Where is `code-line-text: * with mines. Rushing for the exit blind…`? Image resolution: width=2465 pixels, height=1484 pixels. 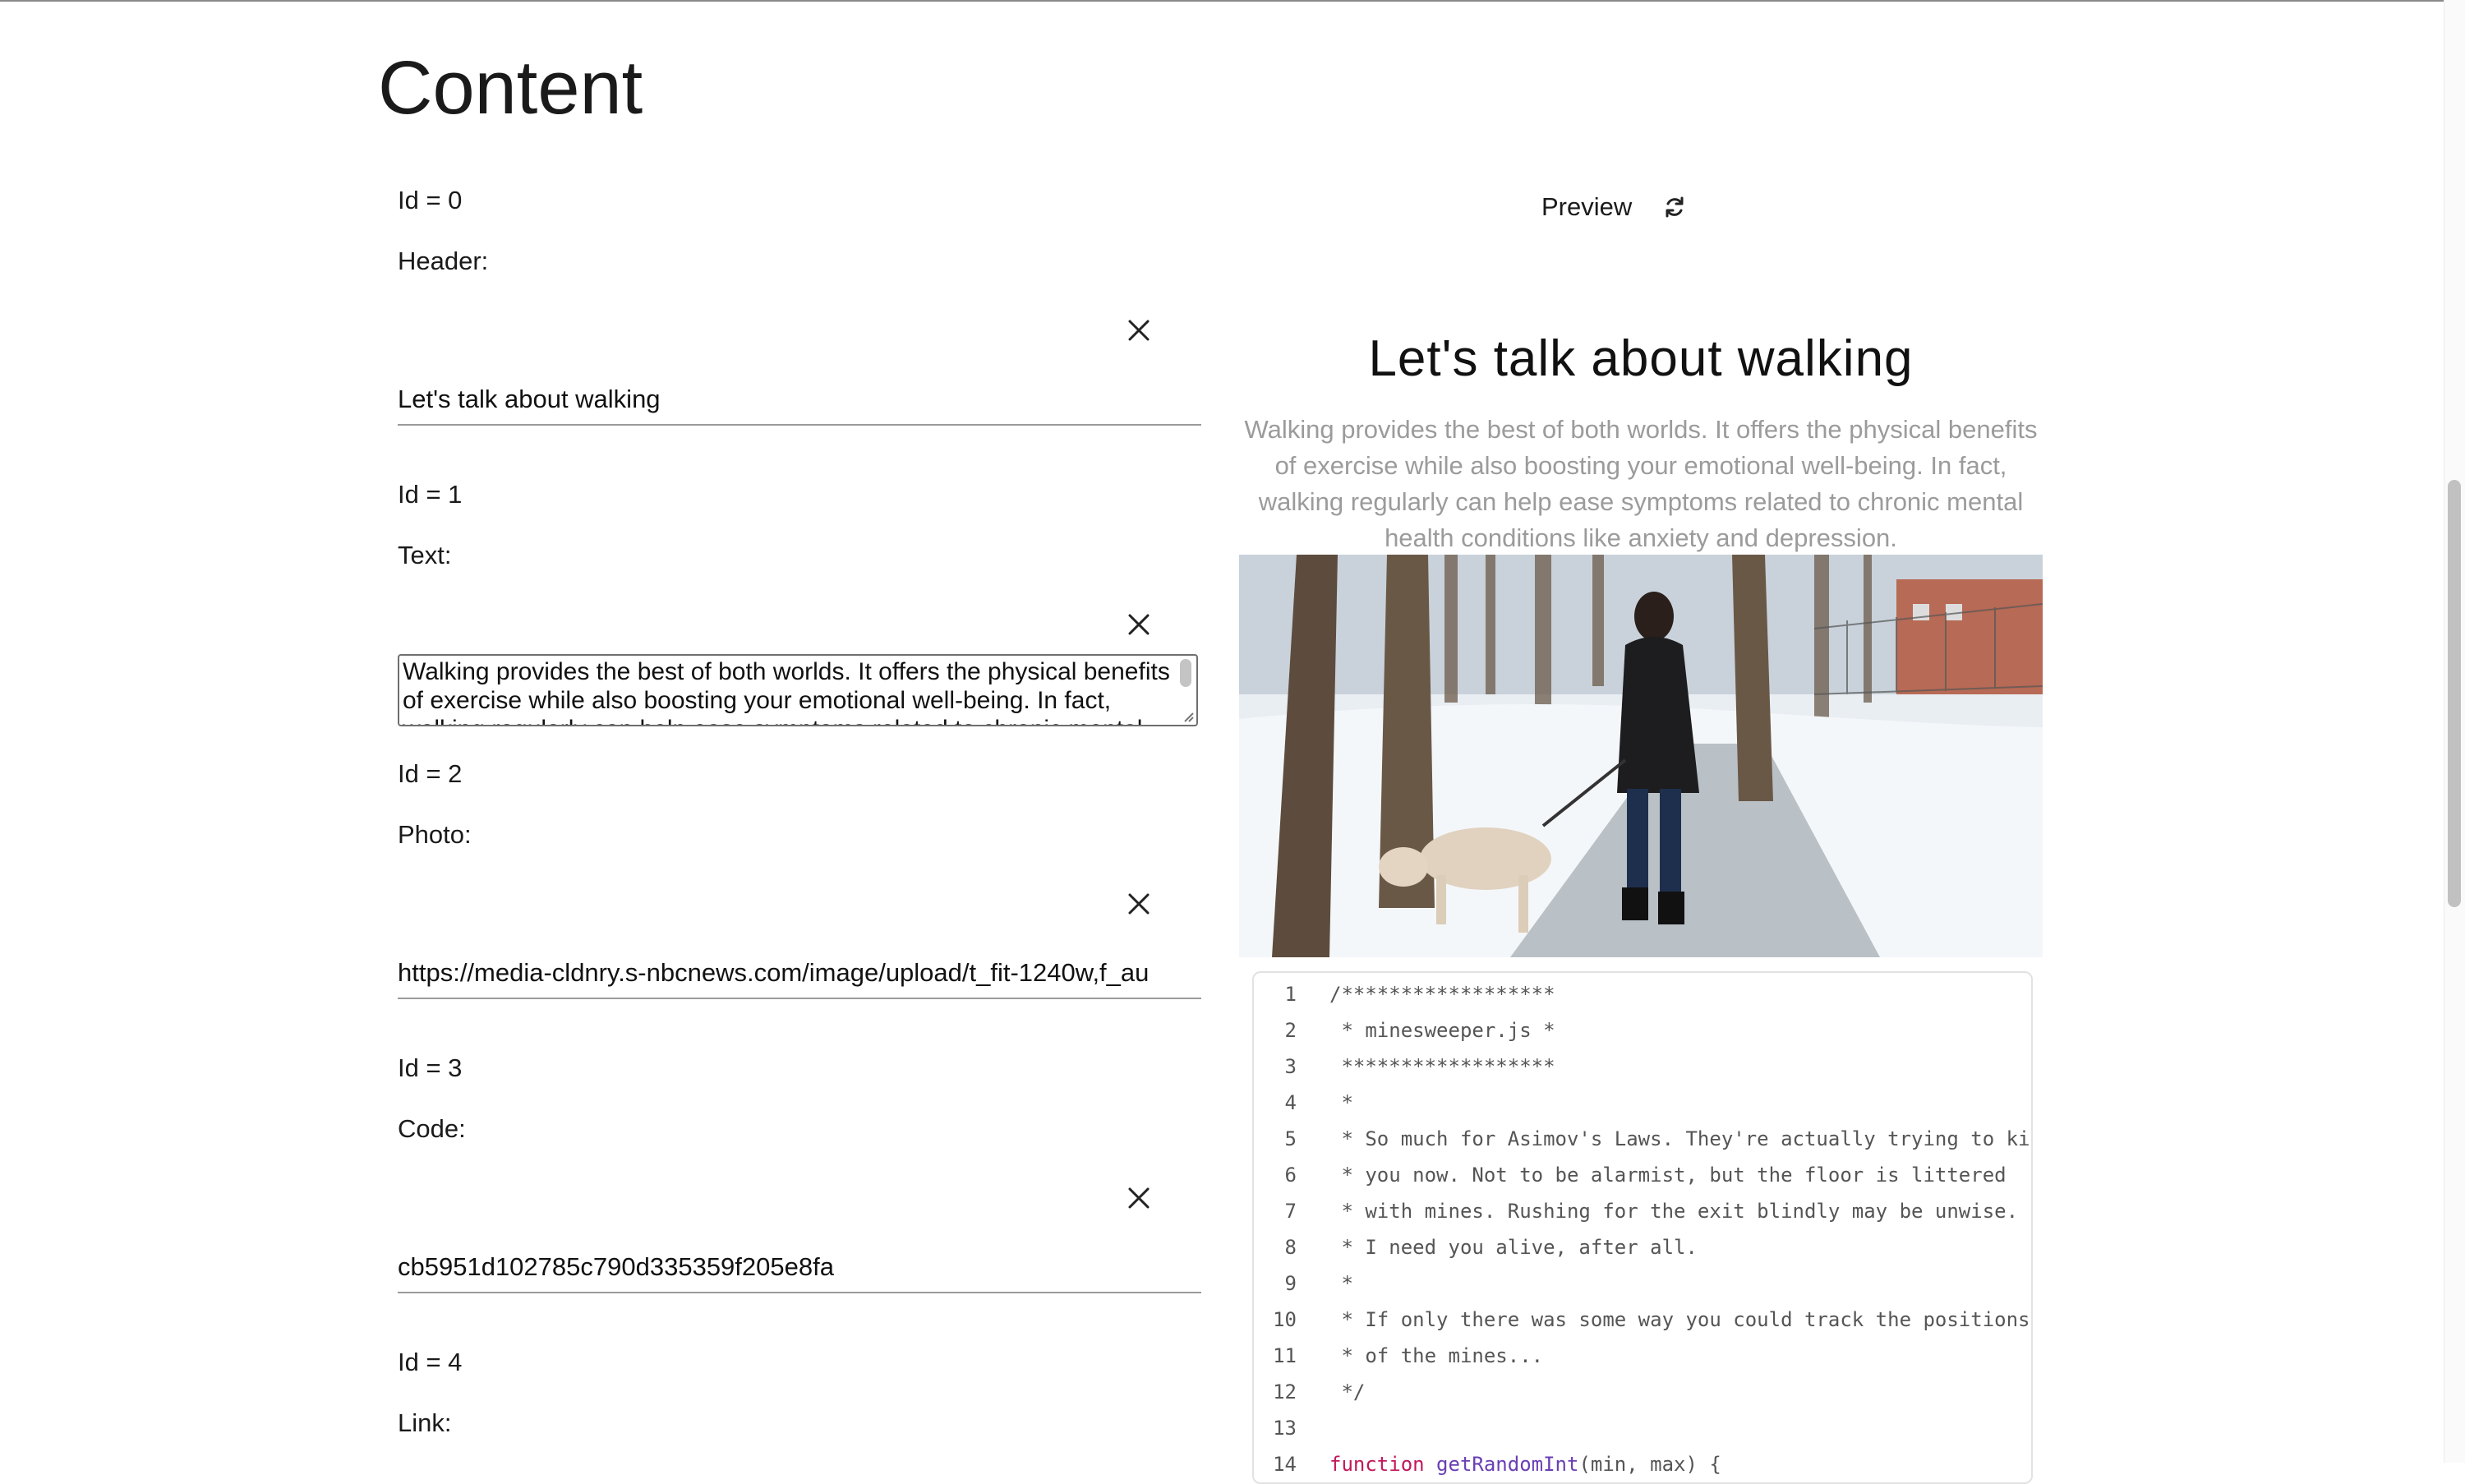
code-line-text: * with mines. Rushing for the exit blind… is located at coordinates (1674, 1211).